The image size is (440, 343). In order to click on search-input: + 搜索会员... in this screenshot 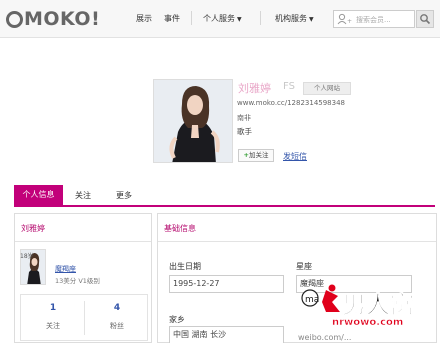, I will do `click(374, 19)`.